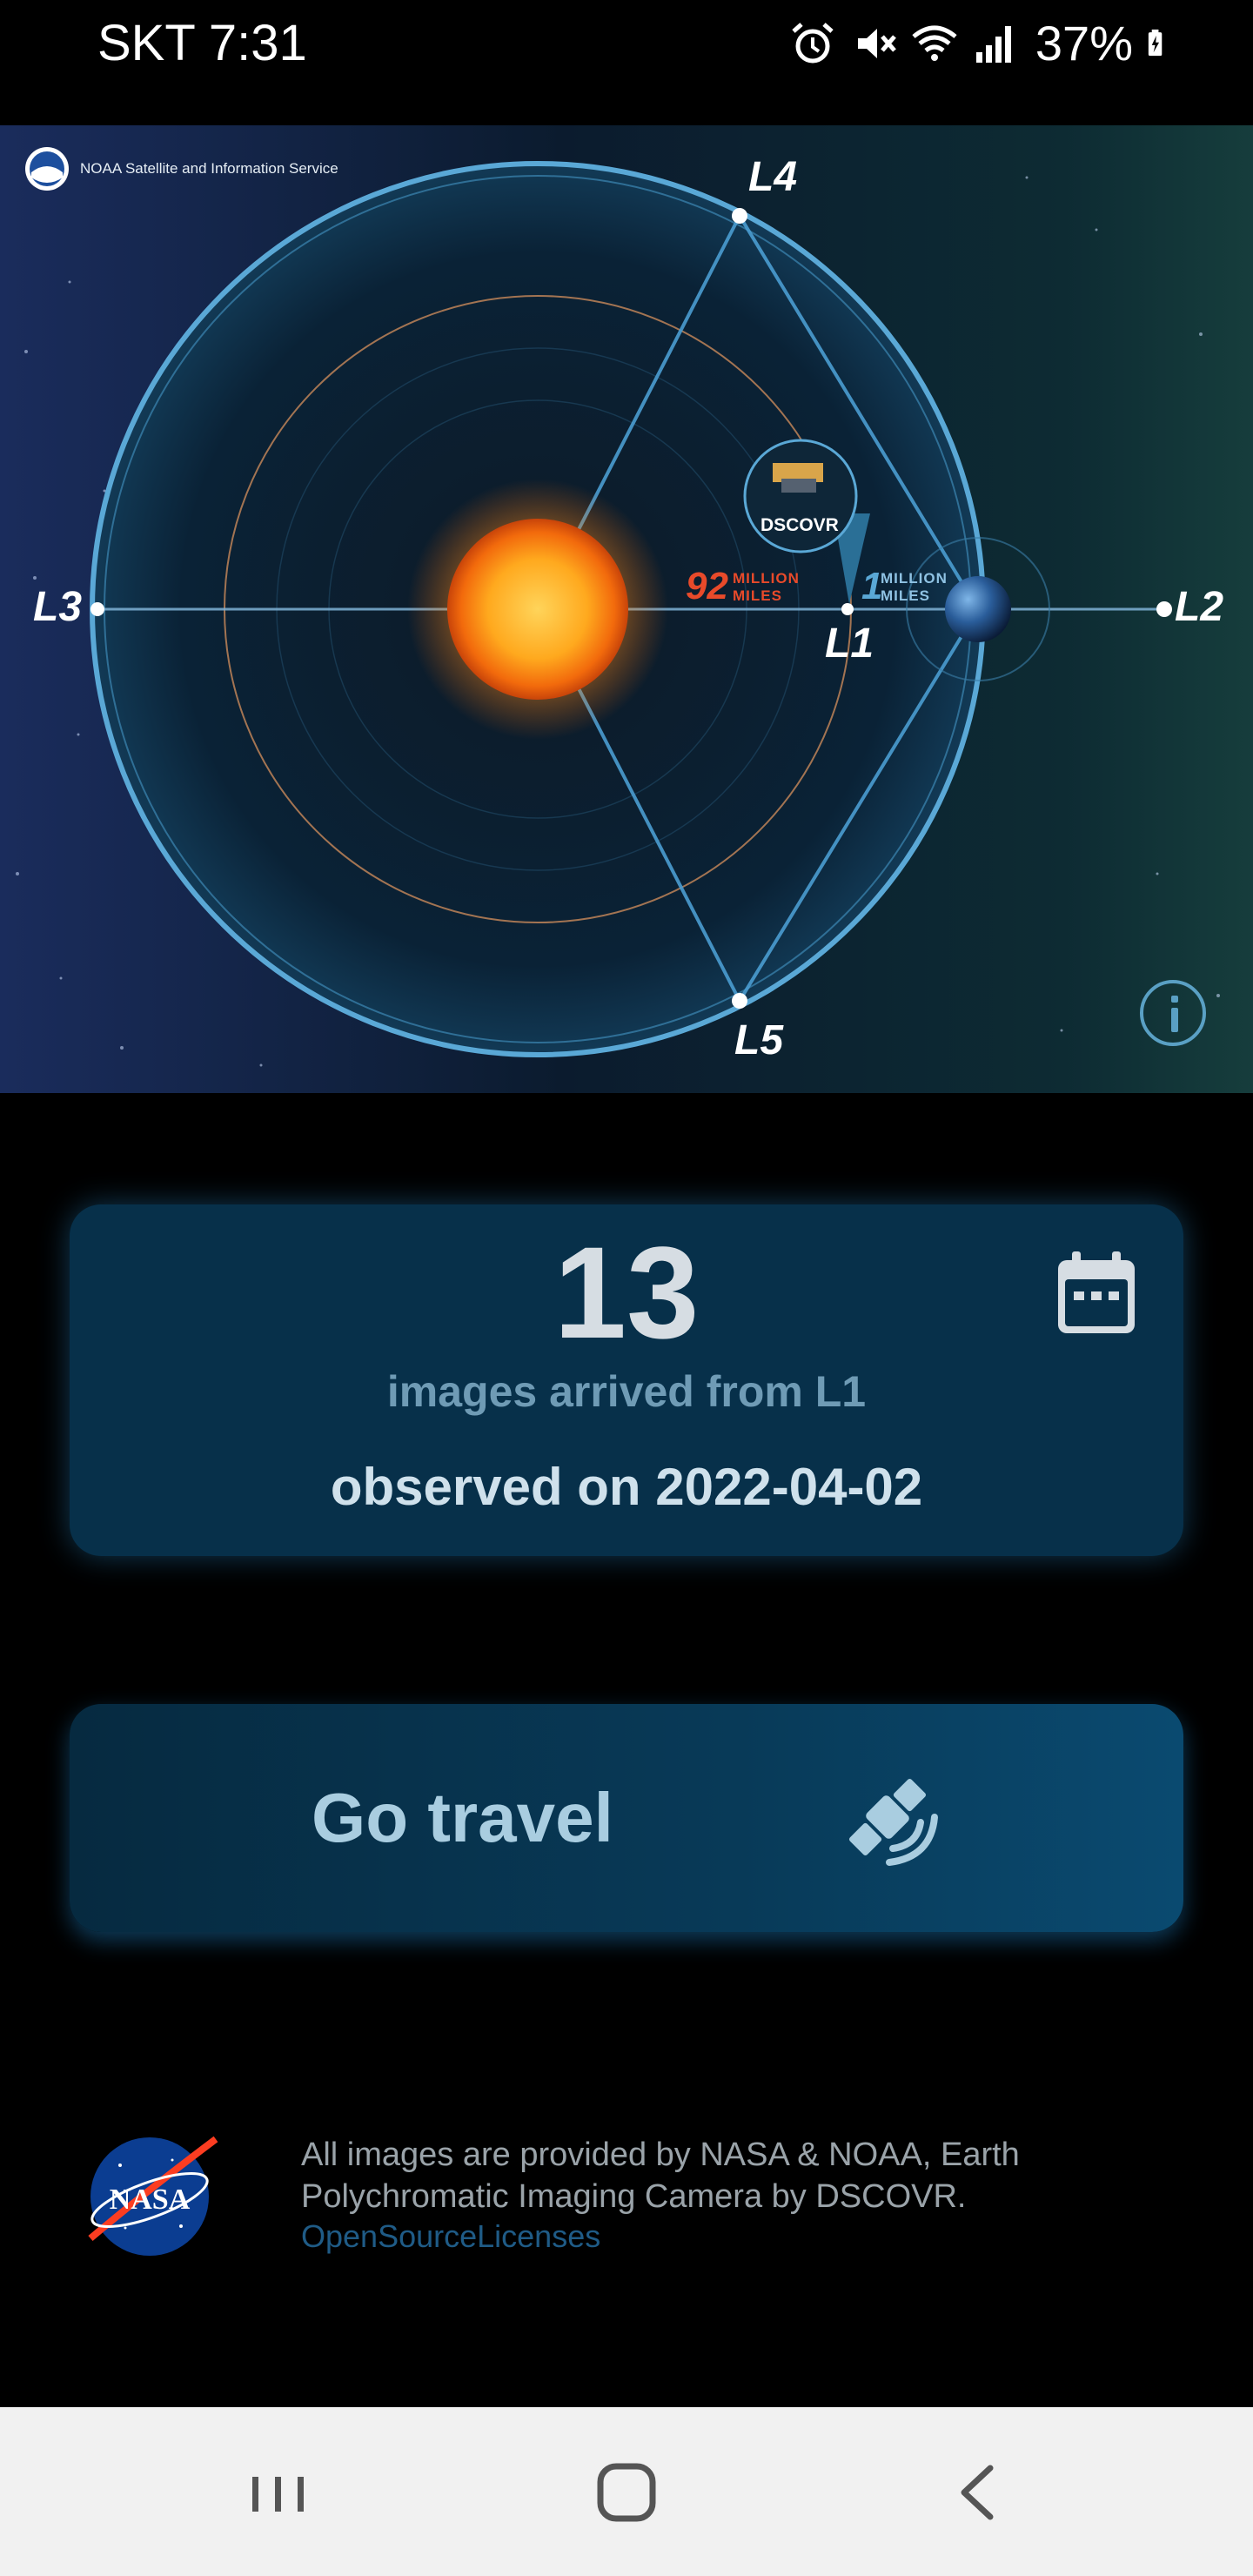 This screenshot has height=2576, width=1253. I want to click on recent-apps-icon, so click(278, 2492).